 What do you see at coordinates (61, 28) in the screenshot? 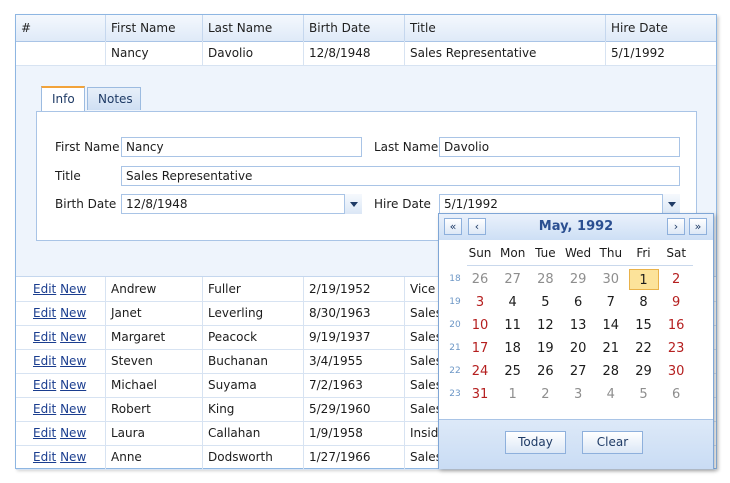
I see `column-header-number: #` at bounding box center [61, 28].